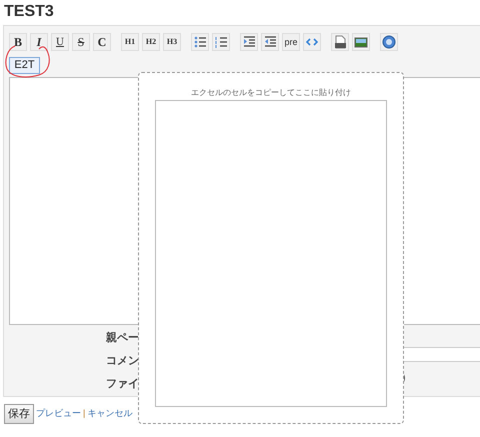 The width and height of the screenshot is (480, 437). What do you see at coordinates (81, 42) in the screenshot?
I see `format-button: S` at bounding box center [81, 42].